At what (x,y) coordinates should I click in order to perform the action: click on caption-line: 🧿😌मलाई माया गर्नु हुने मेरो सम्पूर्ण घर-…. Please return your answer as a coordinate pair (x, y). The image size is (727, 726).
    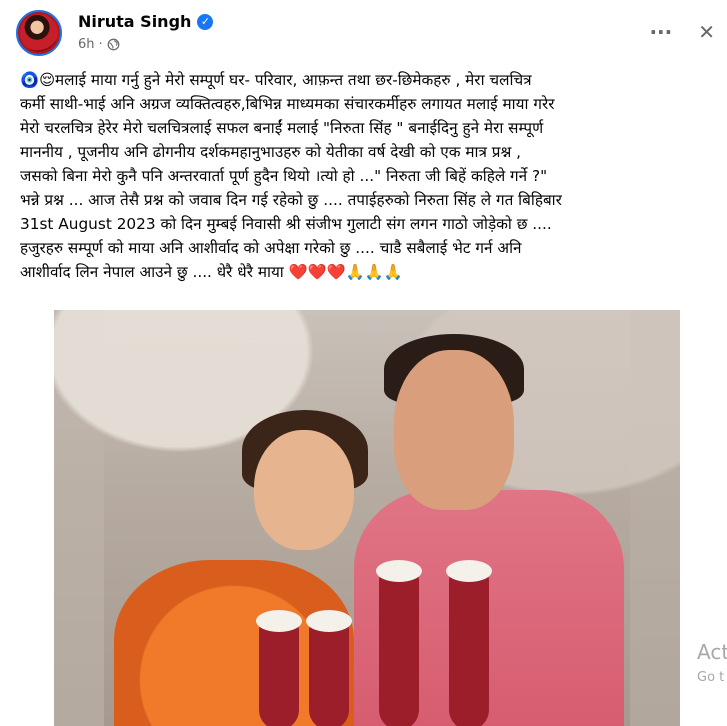
    Looking at the image, I should click on (276, 80).